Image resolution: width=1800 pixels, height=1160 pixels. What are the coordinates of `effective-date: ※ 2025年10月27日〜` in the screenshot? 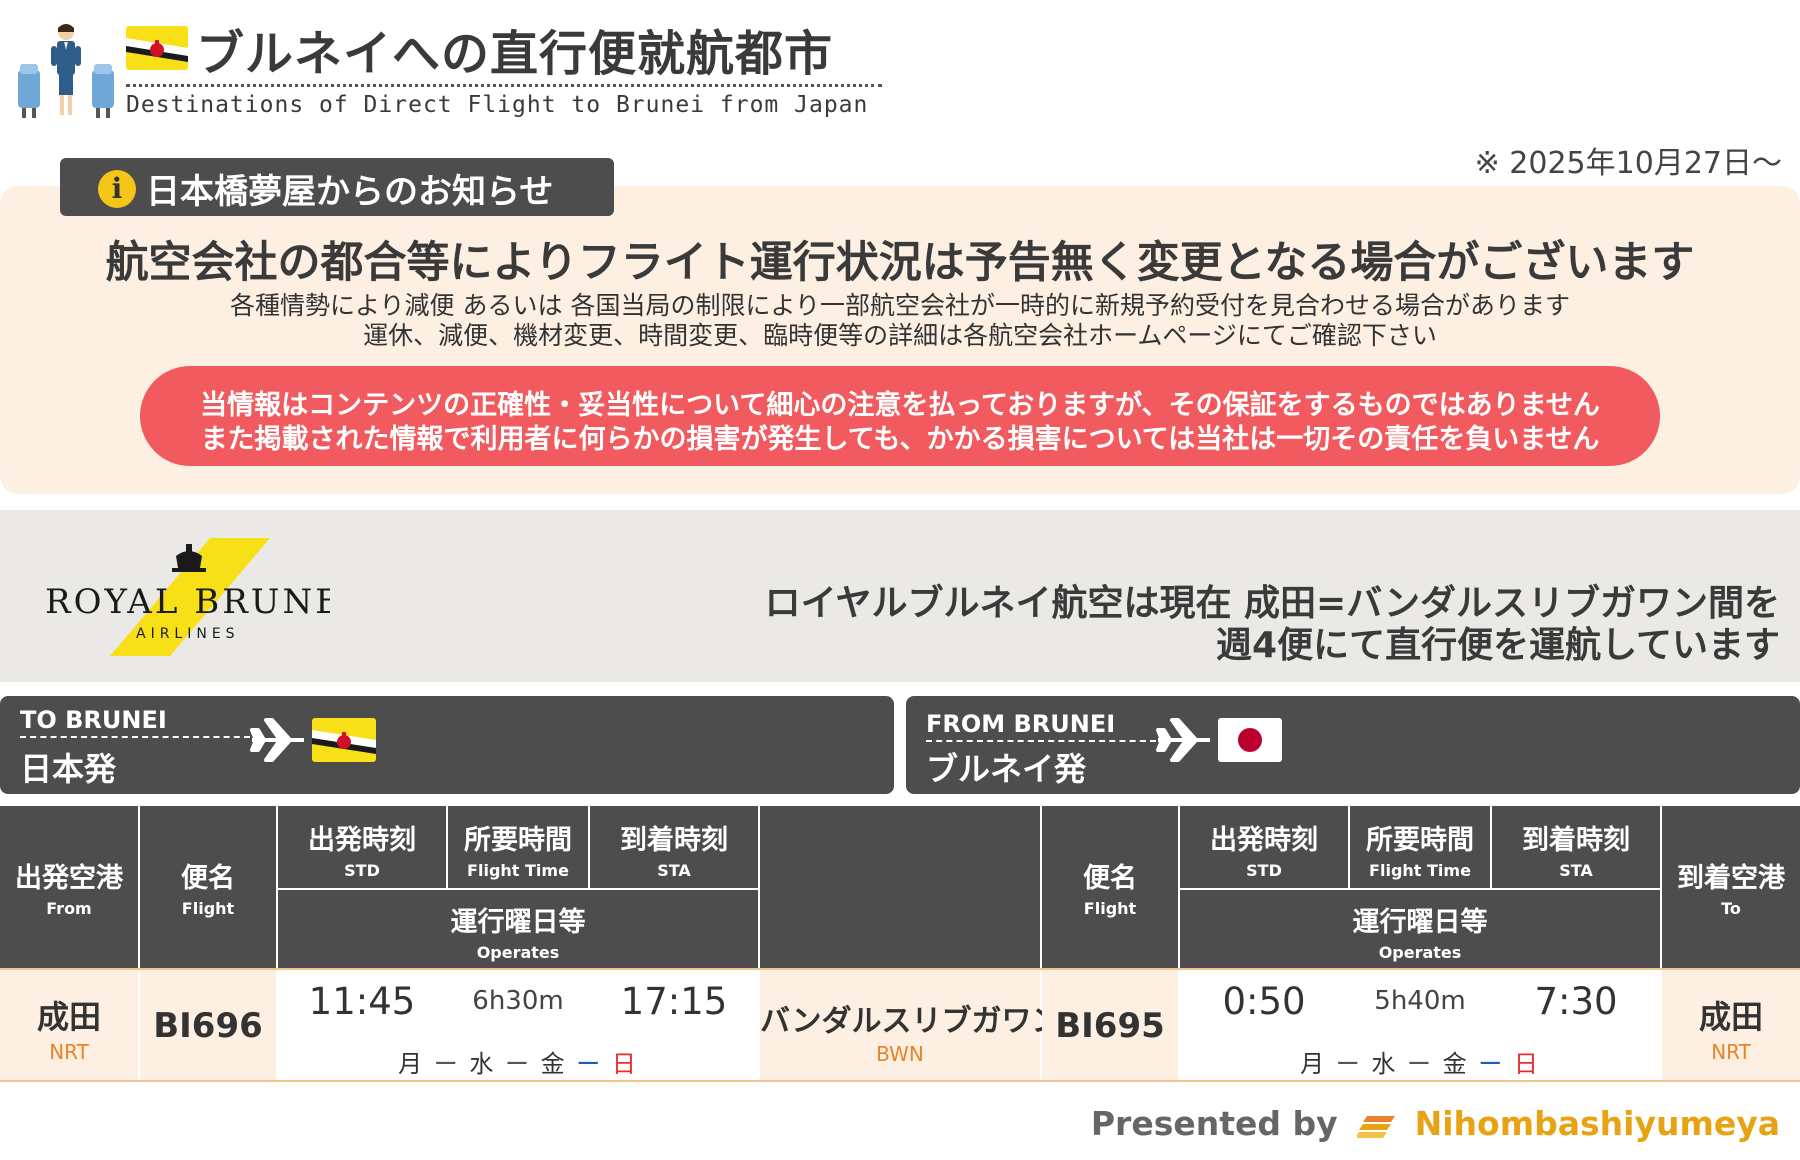 It's located at (1628, 163).